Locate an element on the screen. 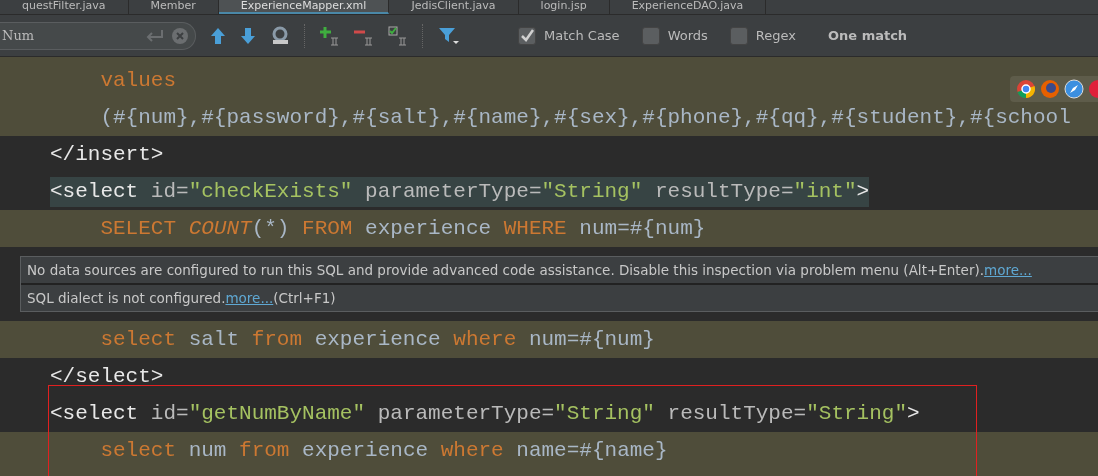 This screenshot has width=1098, height=476. code-line: select num from experience where name=#{name} is located at coordinates (383, 450).